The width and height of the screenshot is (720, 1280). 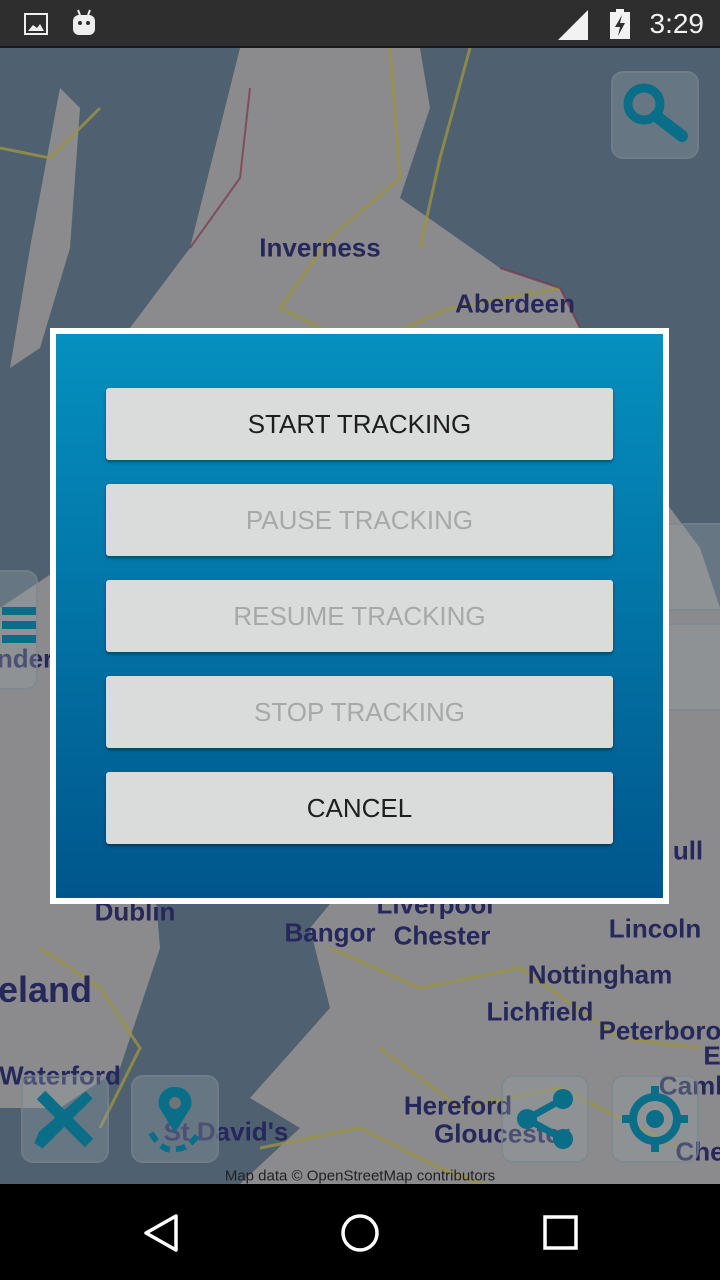 I want to click on crosshair-icon, so click(x=655, y=1119).